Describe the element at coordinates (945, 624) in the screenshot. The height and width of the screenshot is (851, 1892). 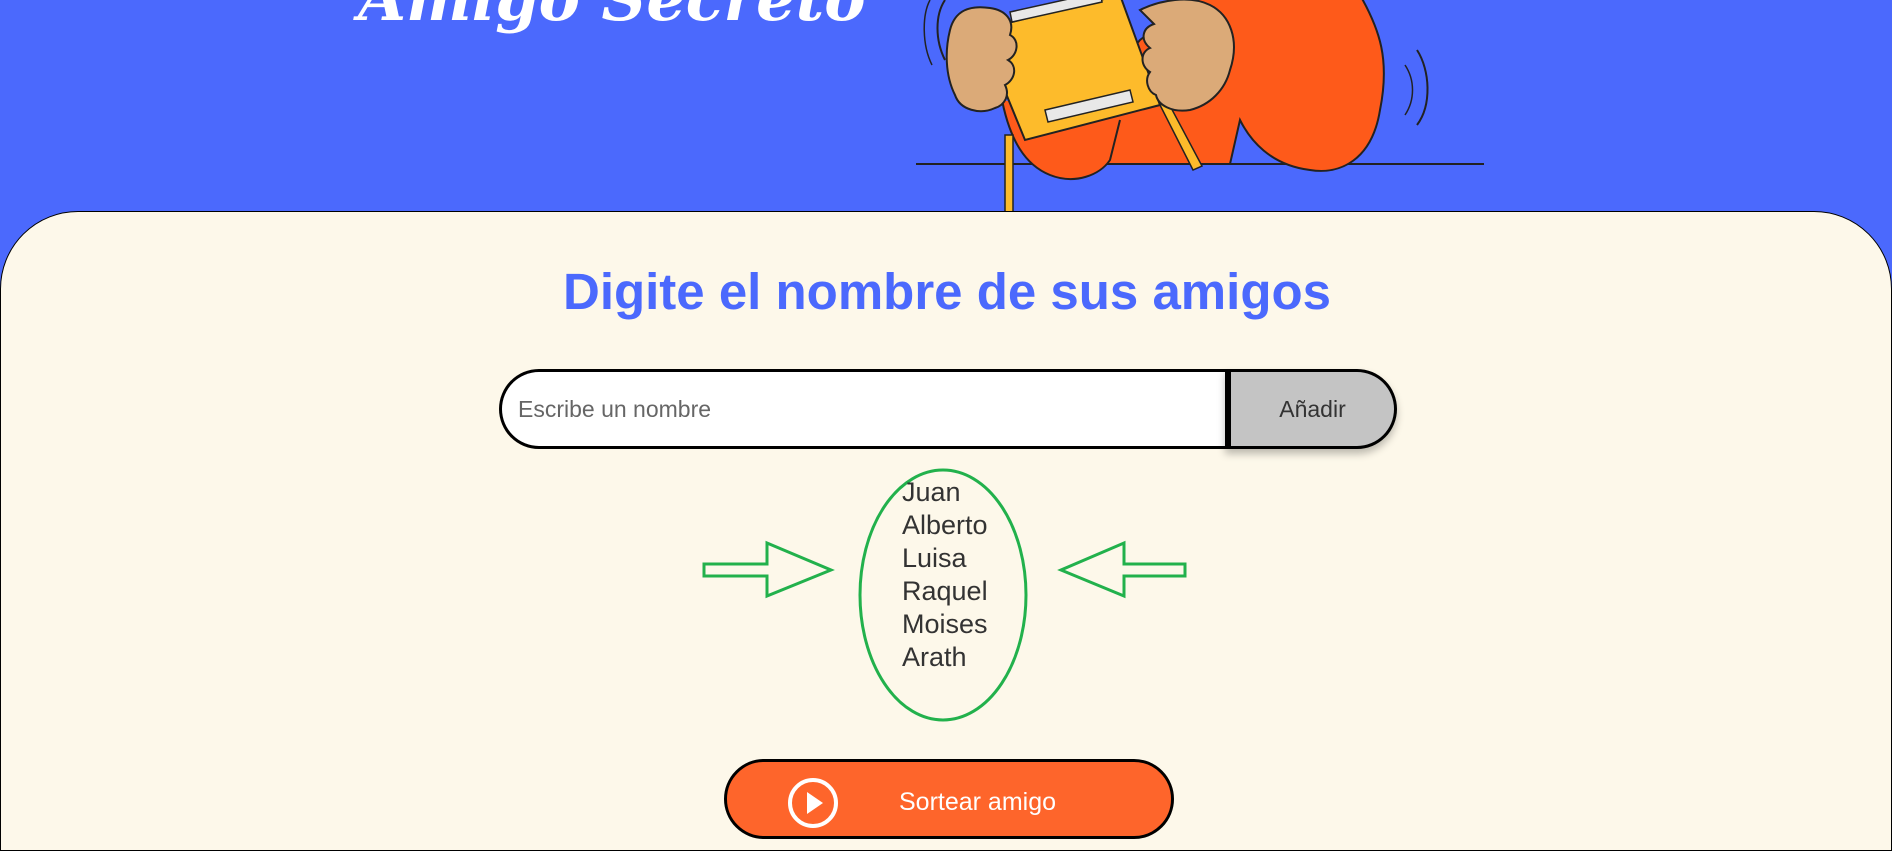
I see `list-item: Moises` at that location.